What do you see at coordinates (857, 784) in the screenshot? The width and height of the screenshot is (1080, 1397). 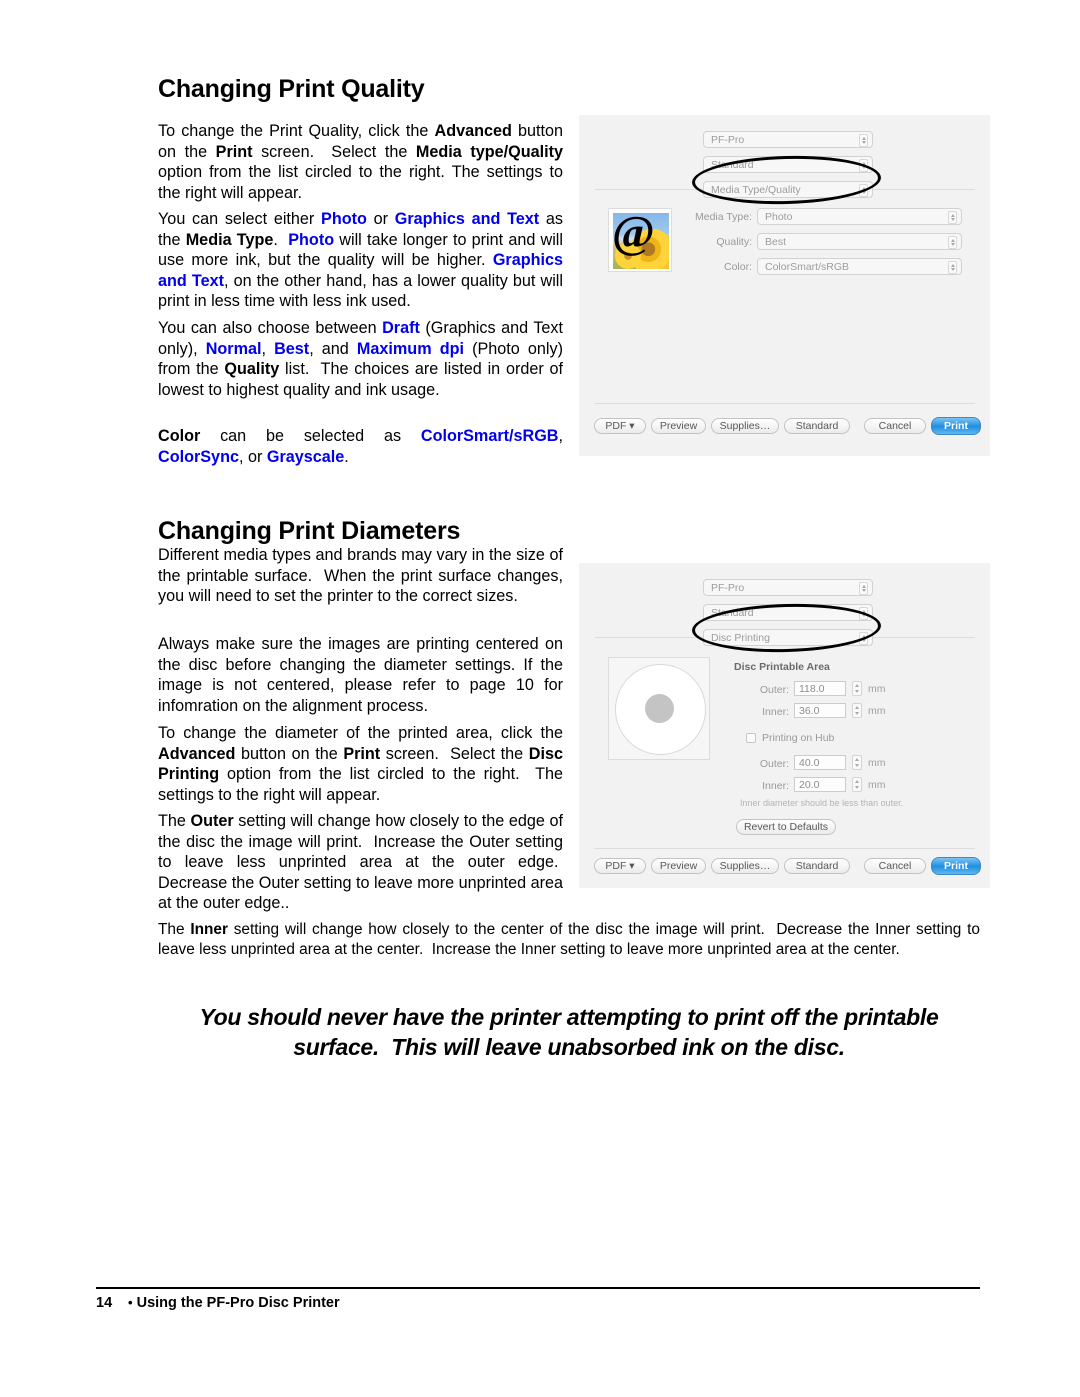 I see `hub-inner-stepper-icon` at bounding box center [857, 784].